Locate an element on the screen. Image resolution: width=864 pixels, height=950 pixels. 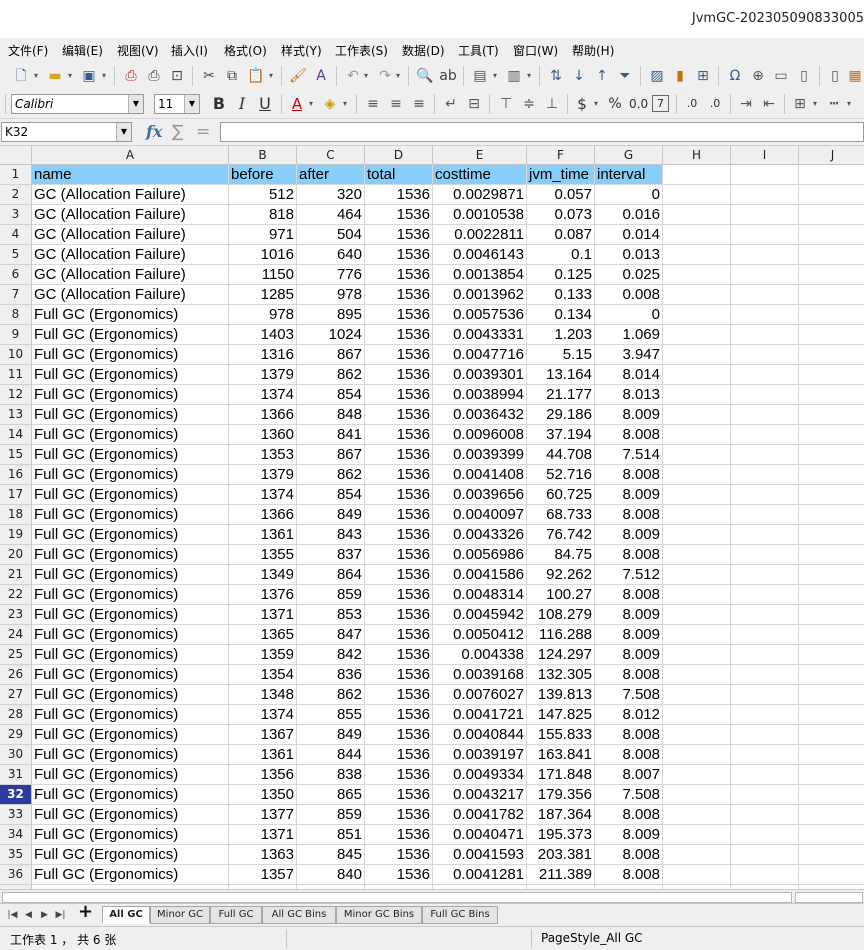
redo-icon: ↷ is located at coordinates (385, 76).